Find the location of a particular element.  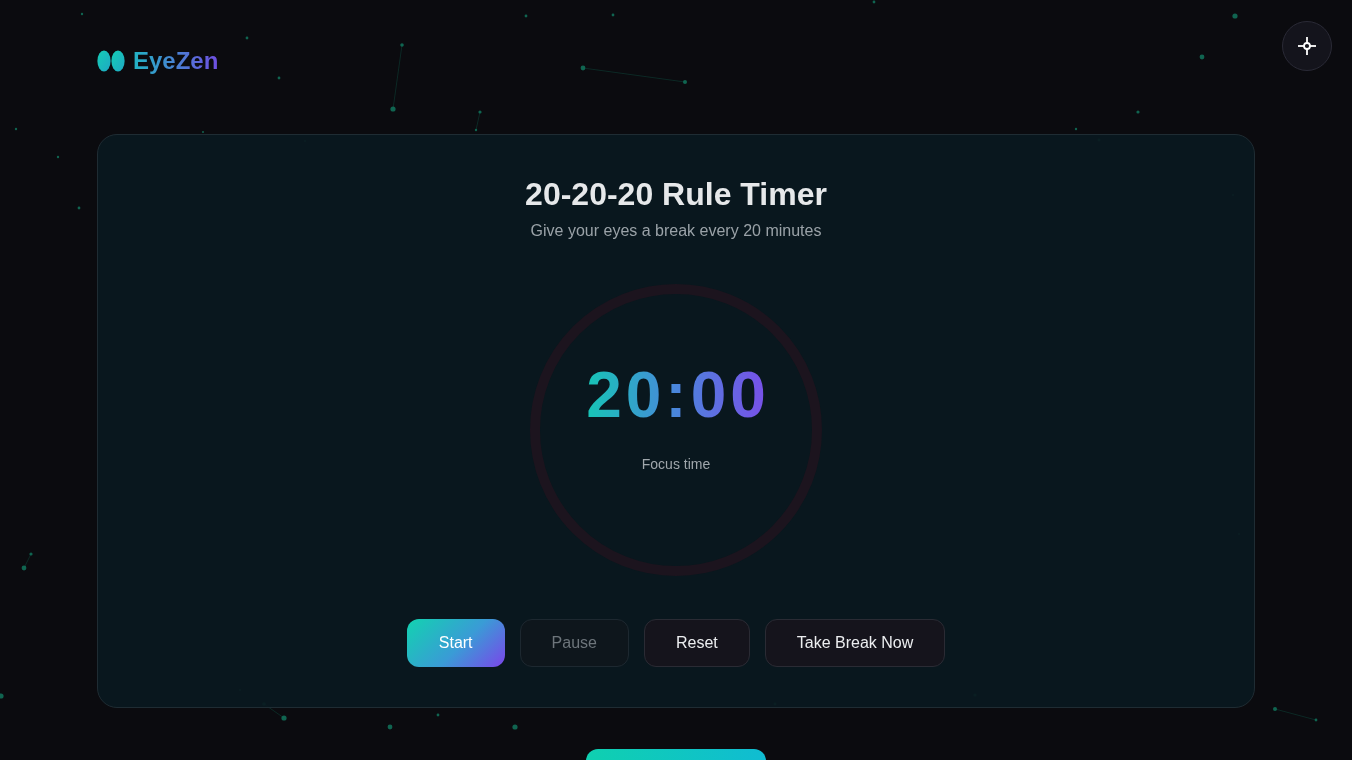

theme-toggle-button is located at coordinates (1307, 46).